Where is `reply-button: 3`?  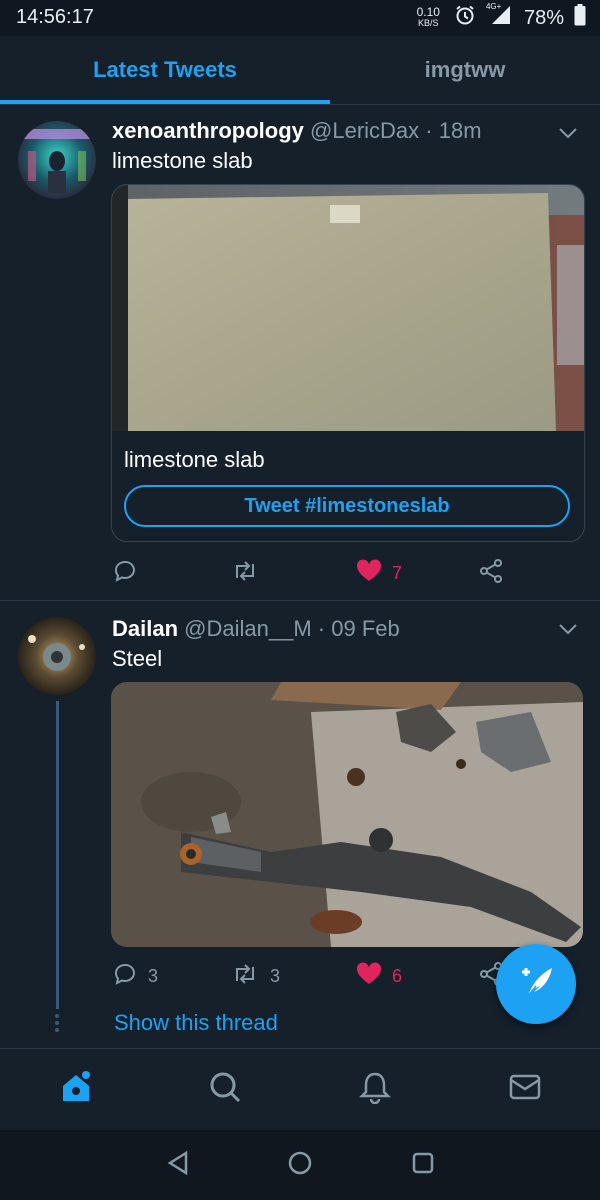
reply-button: 3 is located at coordinates (135, 976).